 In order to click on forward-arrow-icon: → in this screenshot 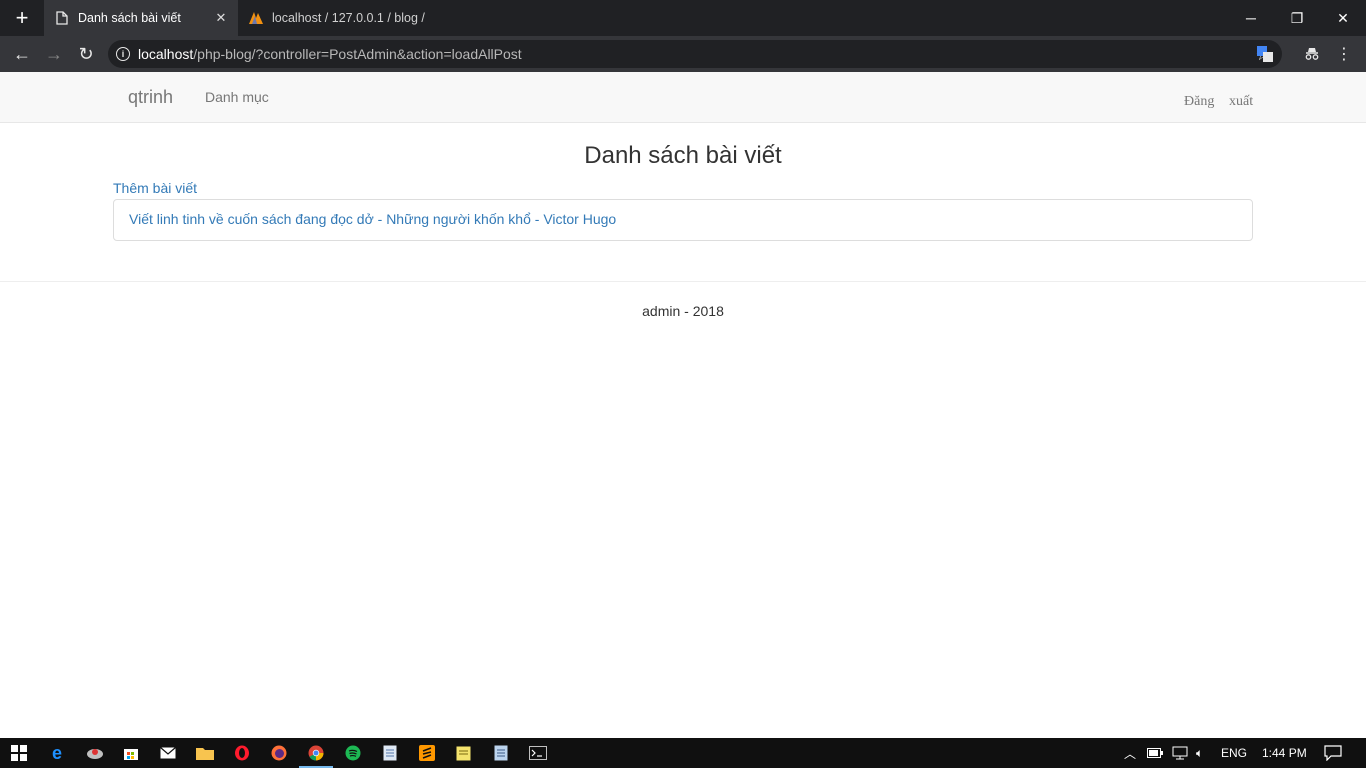, I will do `click(54, 54)`.